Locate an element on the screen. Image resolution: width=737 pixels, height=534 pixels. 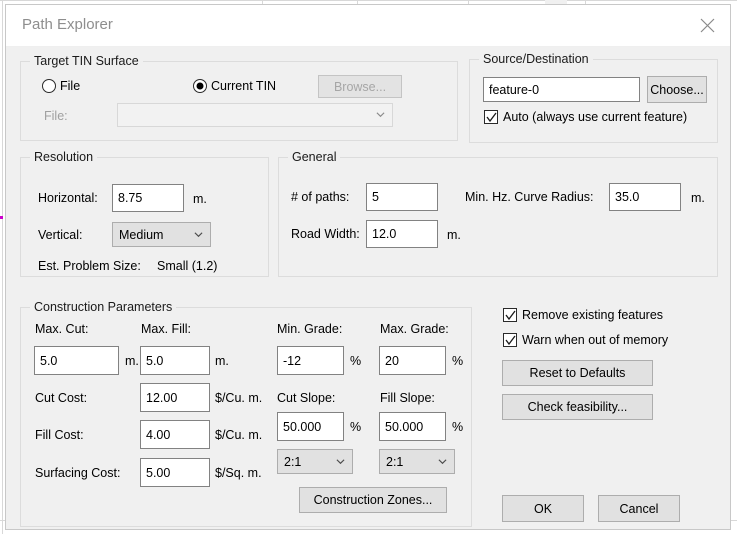
cut-slope-label: Cut Slope: is located at coordinates (306, 398).